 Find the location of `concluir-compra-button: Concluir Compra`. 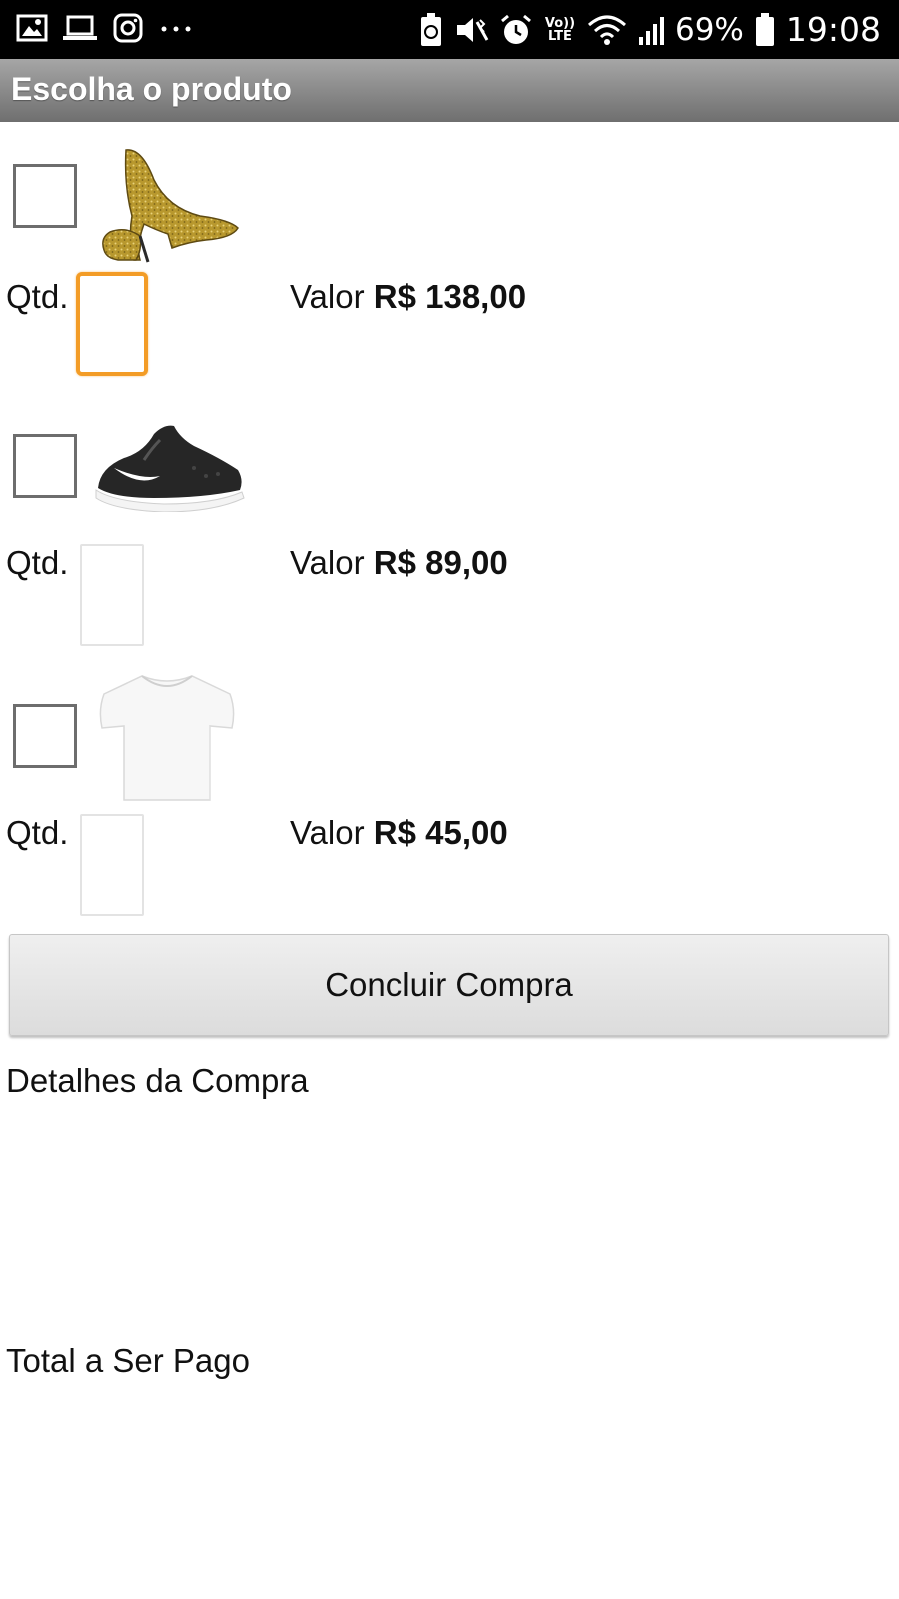

concluir-compra-button: Concluir Compra is located at coordinates (449, 985).